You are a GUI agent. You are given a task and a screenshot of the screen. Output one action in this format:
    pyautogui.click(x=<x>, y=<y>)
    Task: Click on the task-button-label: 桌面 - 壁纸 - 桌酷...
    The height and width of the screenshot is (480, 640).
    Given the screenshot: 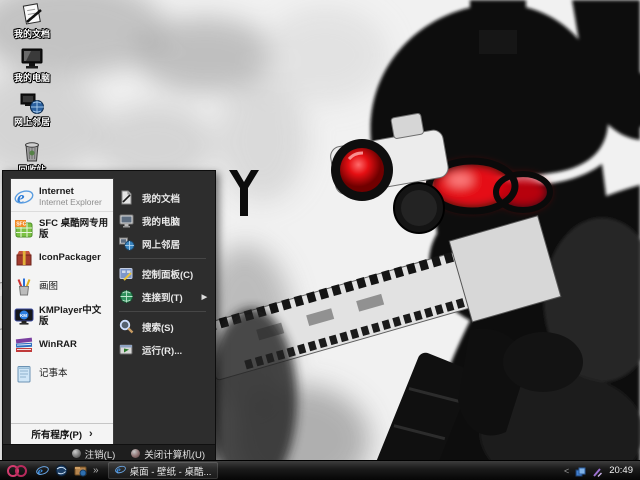 What is the action you would take?
    pyautogui.click(x=170, y=472)
    